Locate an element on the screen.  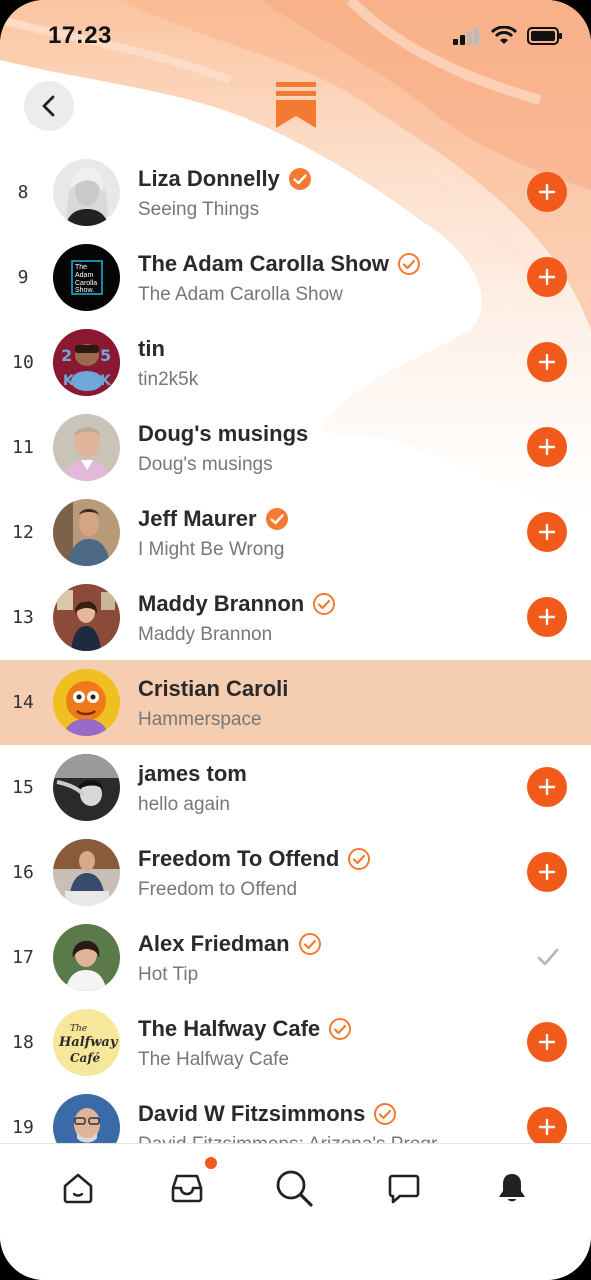
avatar-text: The is located at coordinates (78, 1029).